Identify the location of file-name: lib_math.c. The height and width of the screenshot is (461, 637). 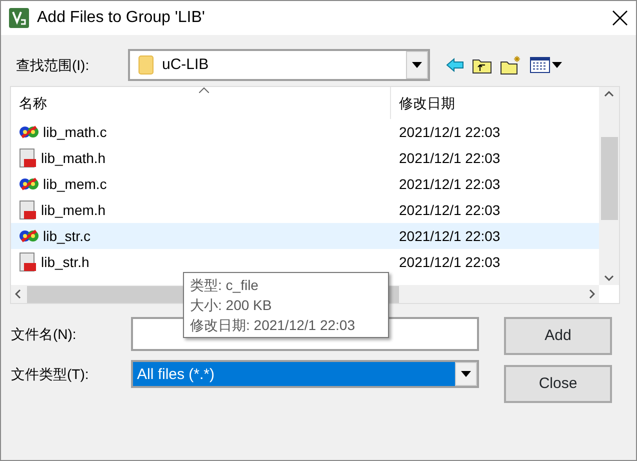
(75, 132).